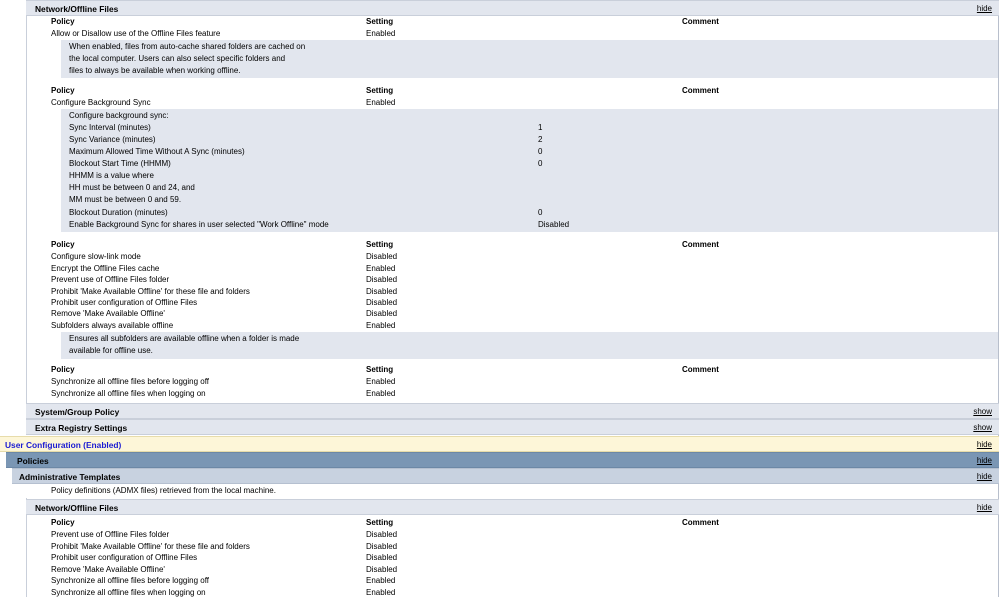  What do you see at coordinates (500, 314) in the screenshot?
I see `table-row: Remove 'Make Available Offline' Disabled` at bounding box center [500, 314].